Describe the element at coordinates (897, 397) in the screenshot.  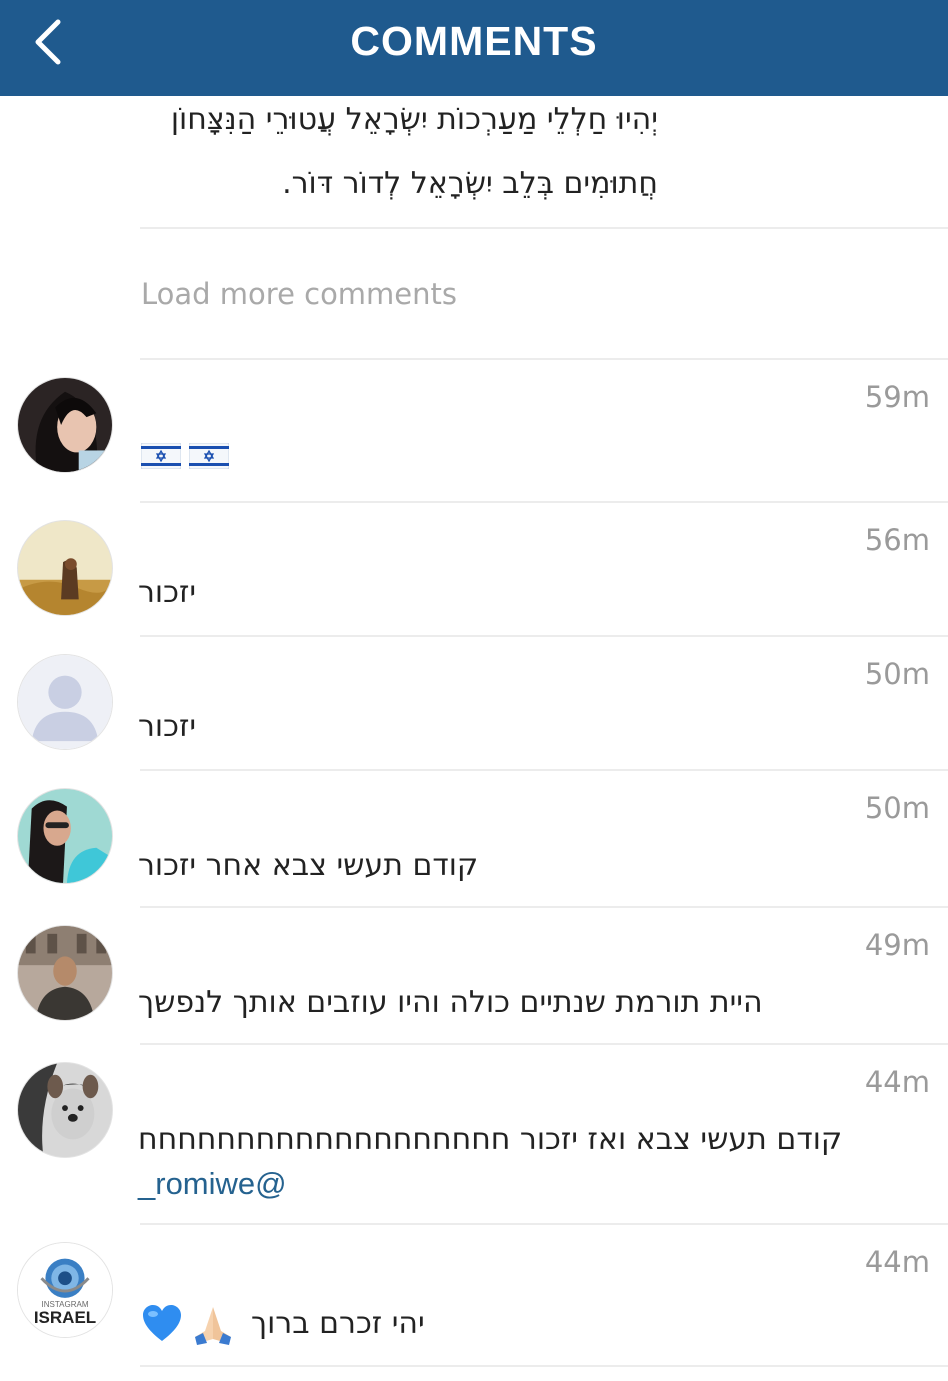
I see `comment-timestamp: 59m` at that location.